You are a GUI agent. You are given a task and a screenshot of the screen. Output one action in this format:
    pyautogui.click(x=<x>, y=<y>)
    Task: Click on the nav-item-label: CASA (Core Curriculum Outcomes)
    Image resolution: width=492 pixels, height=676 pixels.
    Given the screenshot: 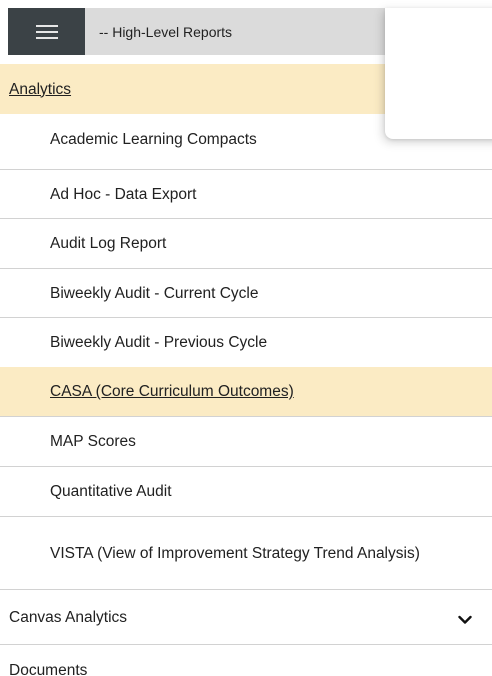 What is the action you would take?
    pyautogui.click(x=172, y=391)
    